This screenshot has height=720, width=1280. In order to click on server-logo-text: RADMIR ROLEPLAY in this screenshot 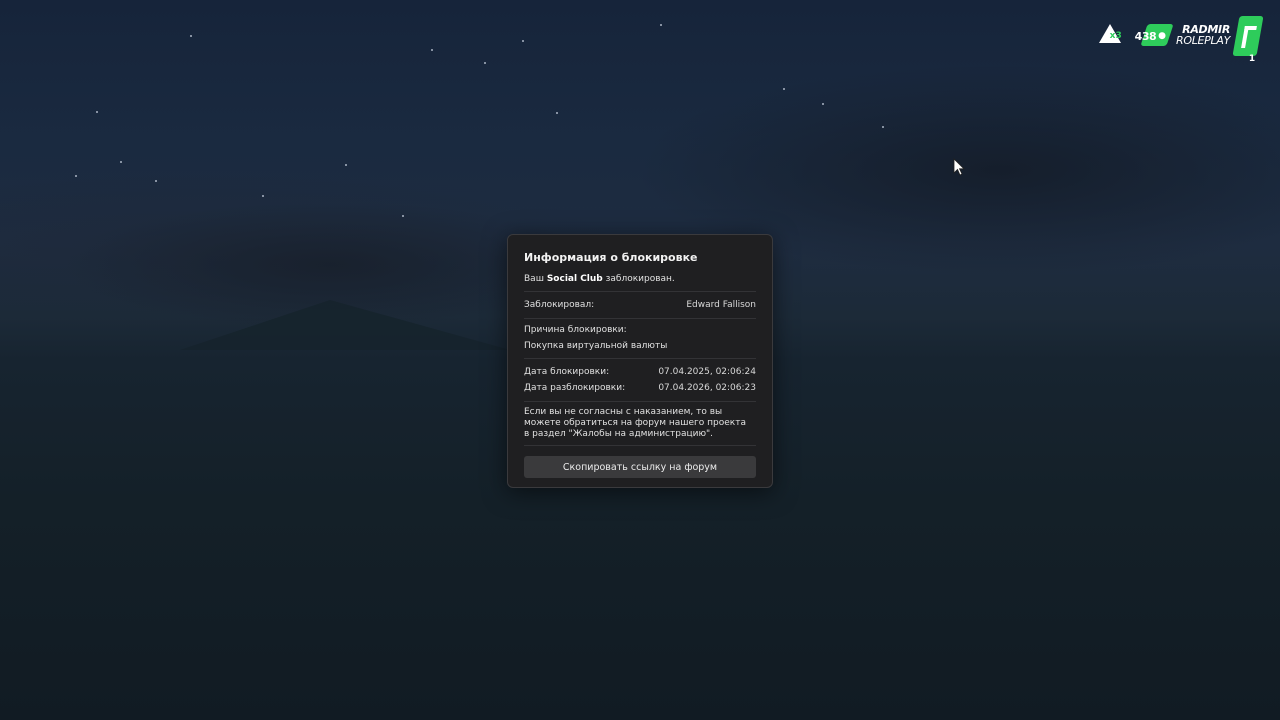, I will do `click(1203, 35)`.